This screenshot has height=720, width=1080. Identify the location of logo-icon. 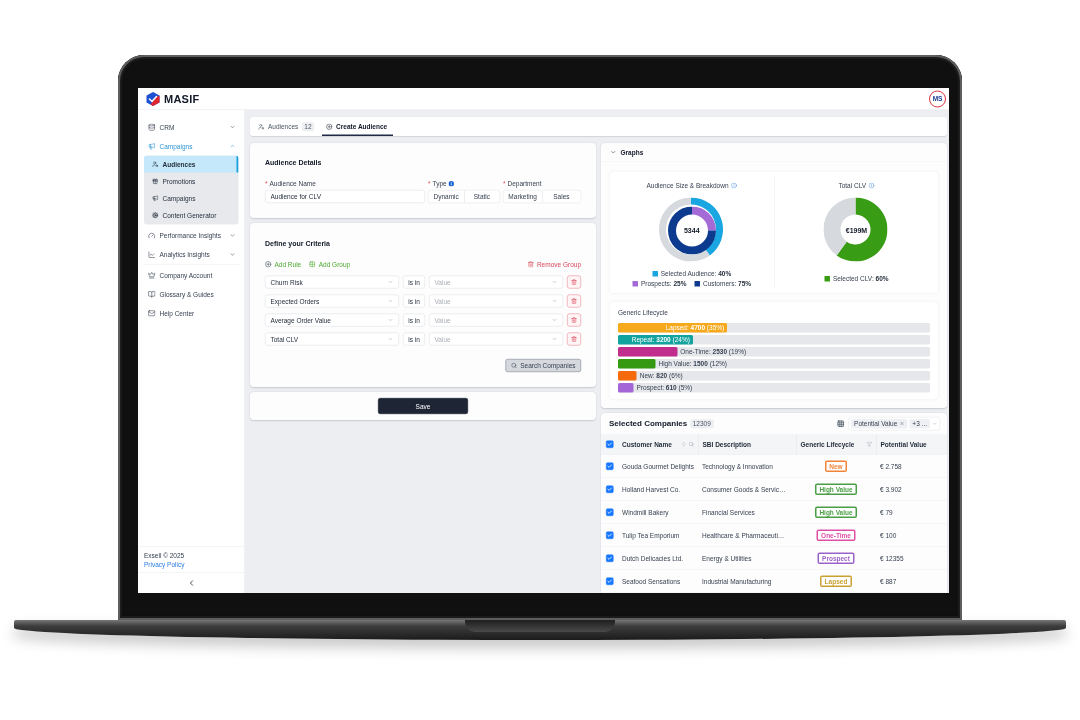
(153, 99).